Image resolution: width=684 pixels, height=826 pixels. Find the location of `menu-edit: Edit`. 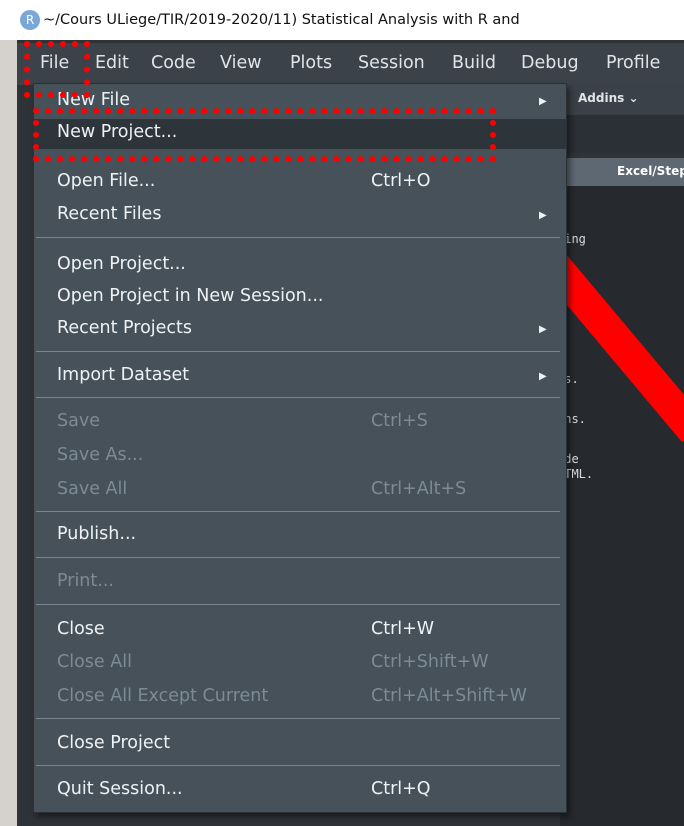

menu-edit: Edit is located at coordinates (112, 63).